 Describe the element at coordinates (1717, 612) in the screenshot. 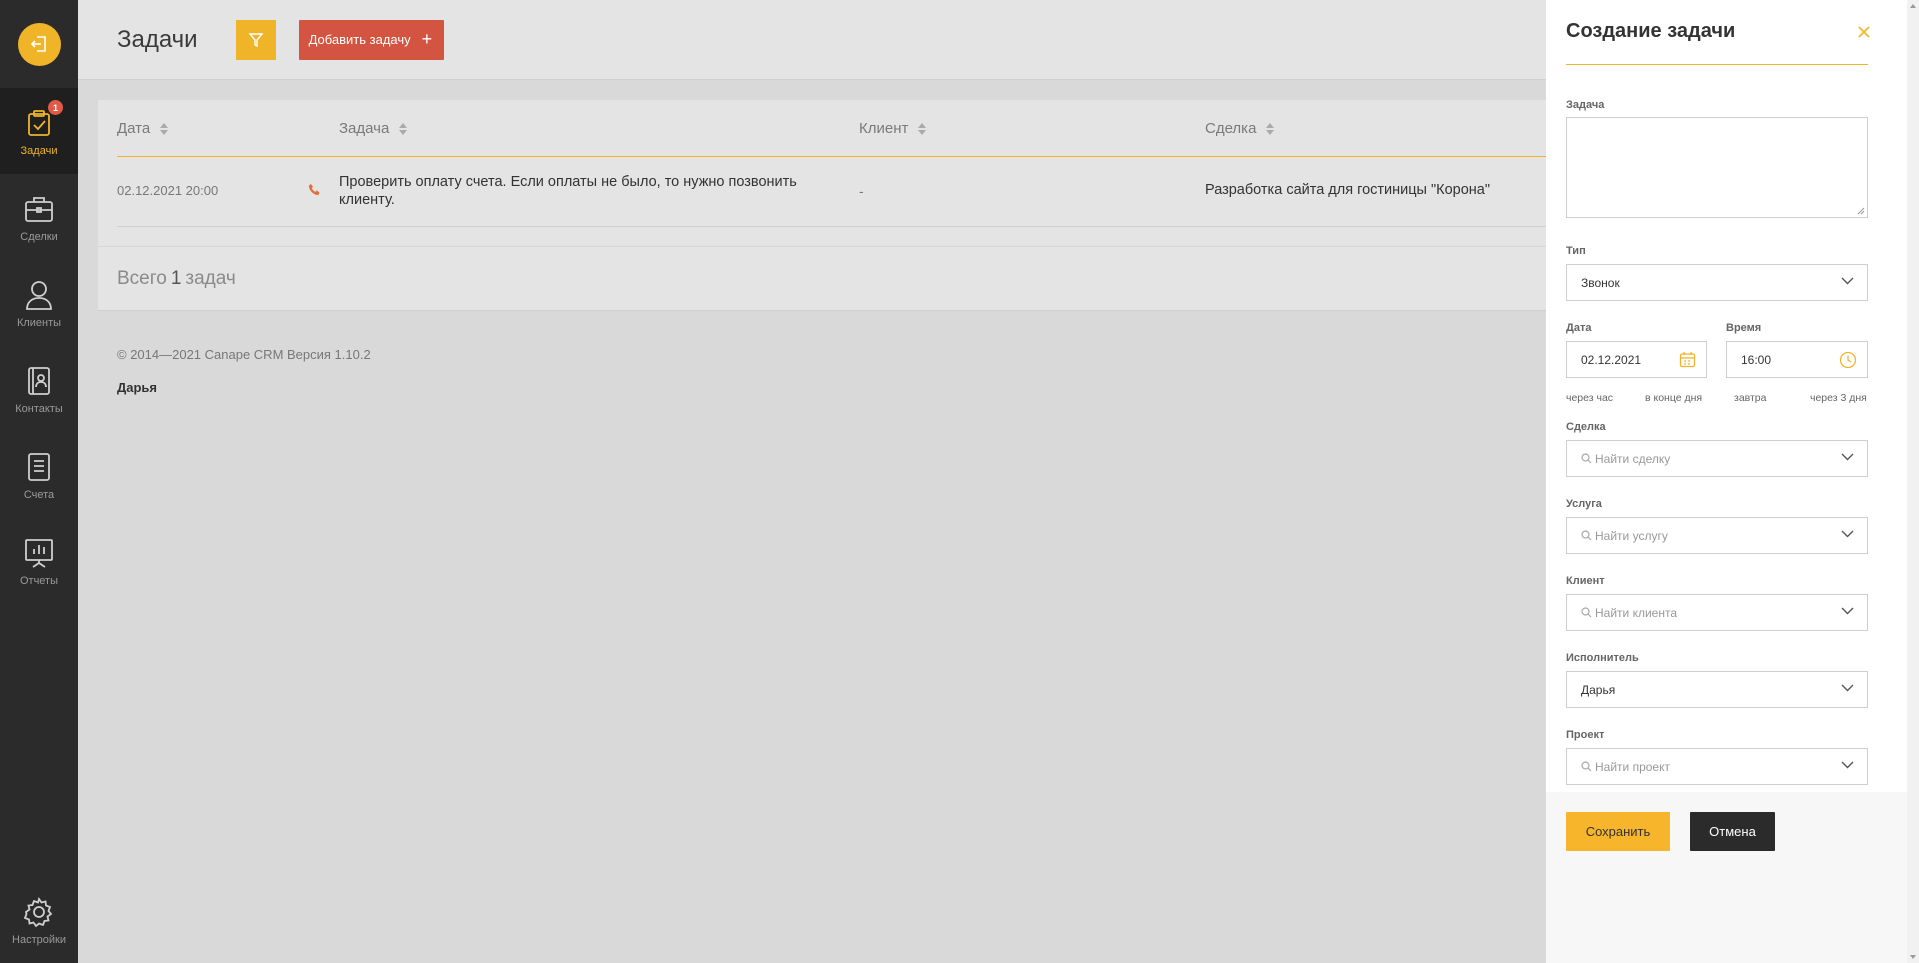

I see `client-search-select: Найти клиента` at that location.